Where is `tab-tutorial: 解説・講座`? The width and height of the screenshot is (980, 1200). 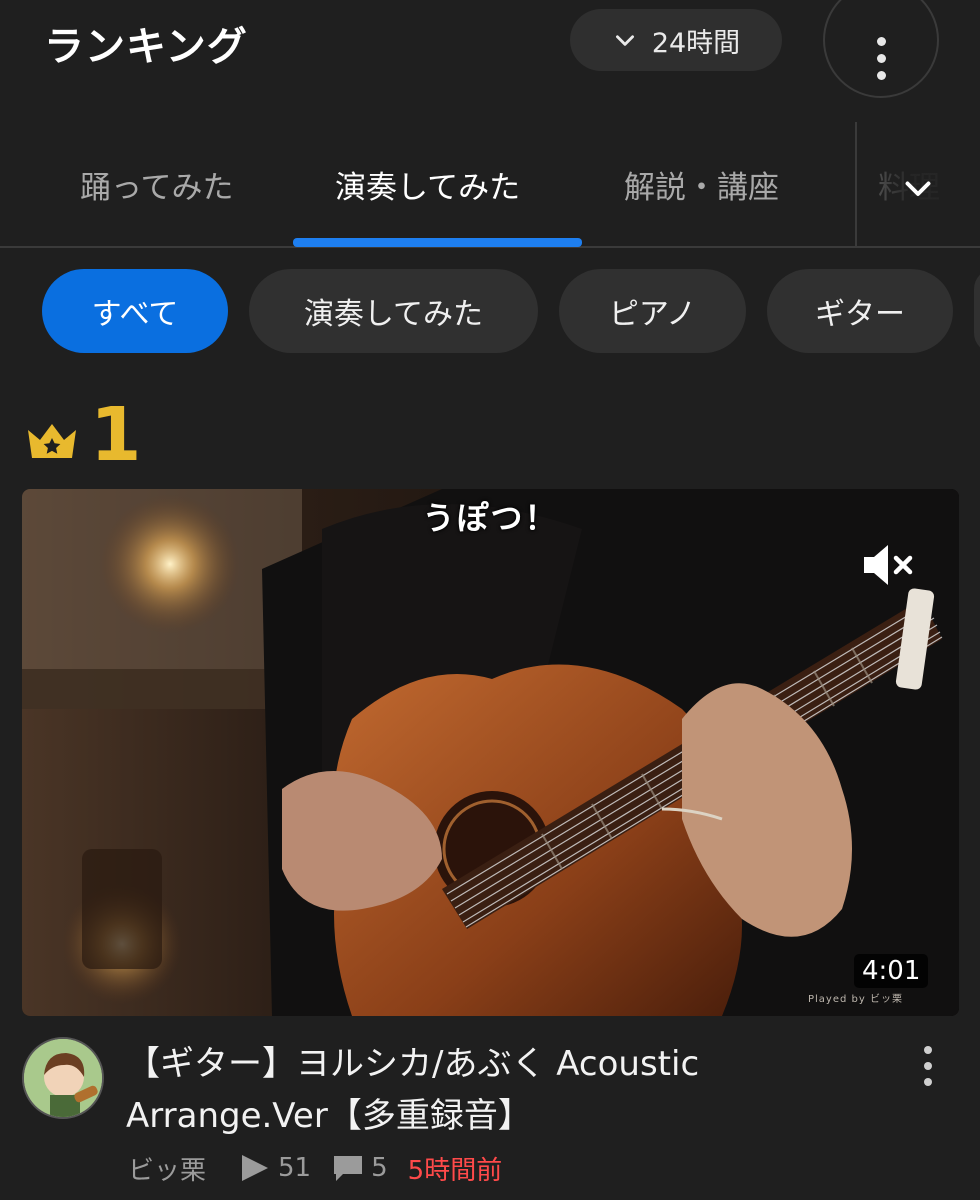 tab-tutorial: 解説・講座 is located at coordinates (701, 184).